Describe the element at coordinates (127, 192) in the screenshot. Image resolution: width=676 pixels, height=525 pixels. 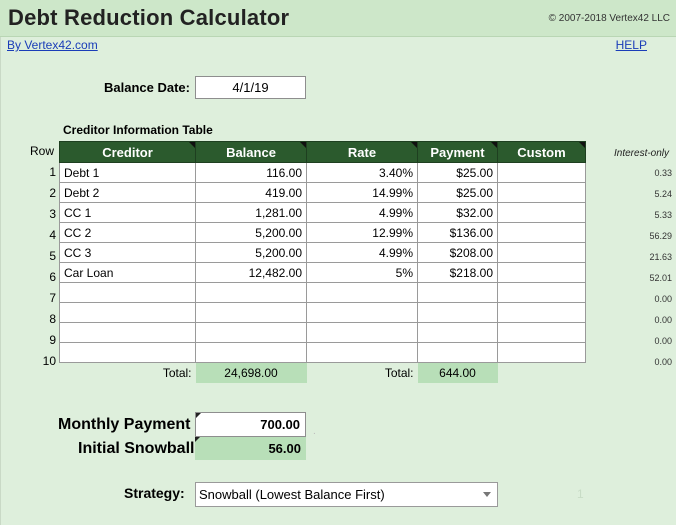
I see `cell-creditor: Debt 2` at that location.